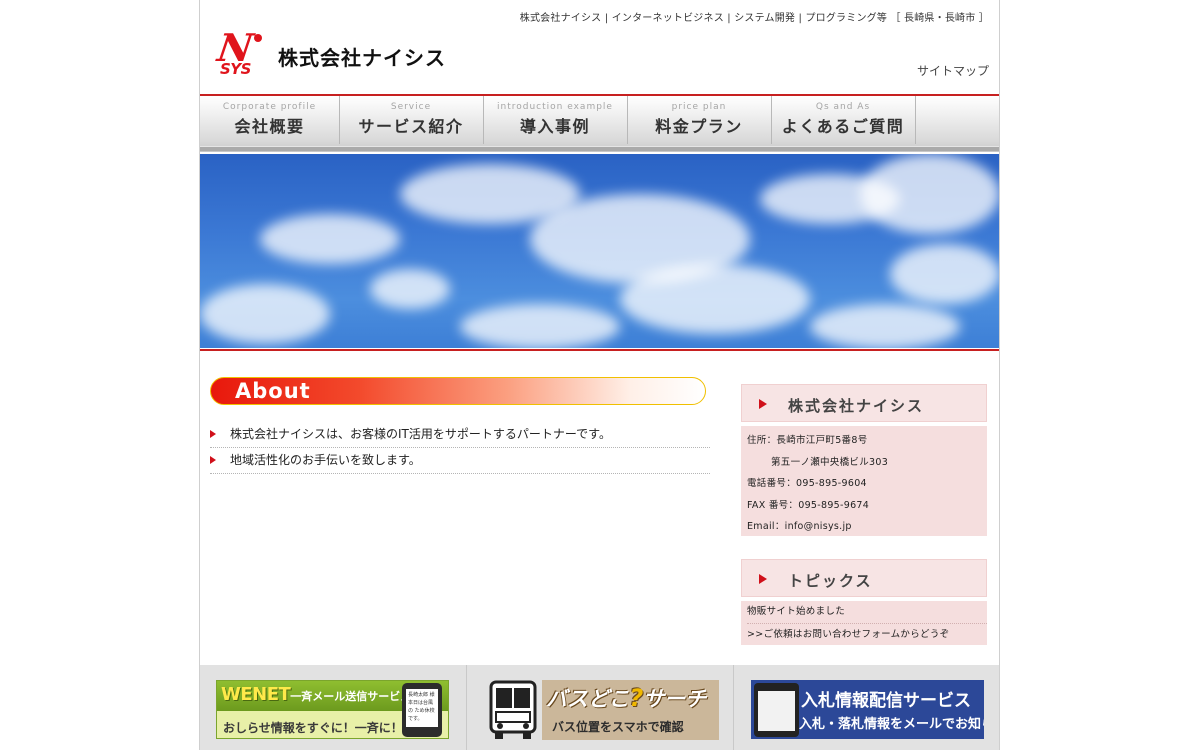 Image resolution: width=1200 pixels, height=750 pixels. Describe the element at coordinates (953, 70) in the screenshot. I see `sitemap-link: サイトマップ` at that location.